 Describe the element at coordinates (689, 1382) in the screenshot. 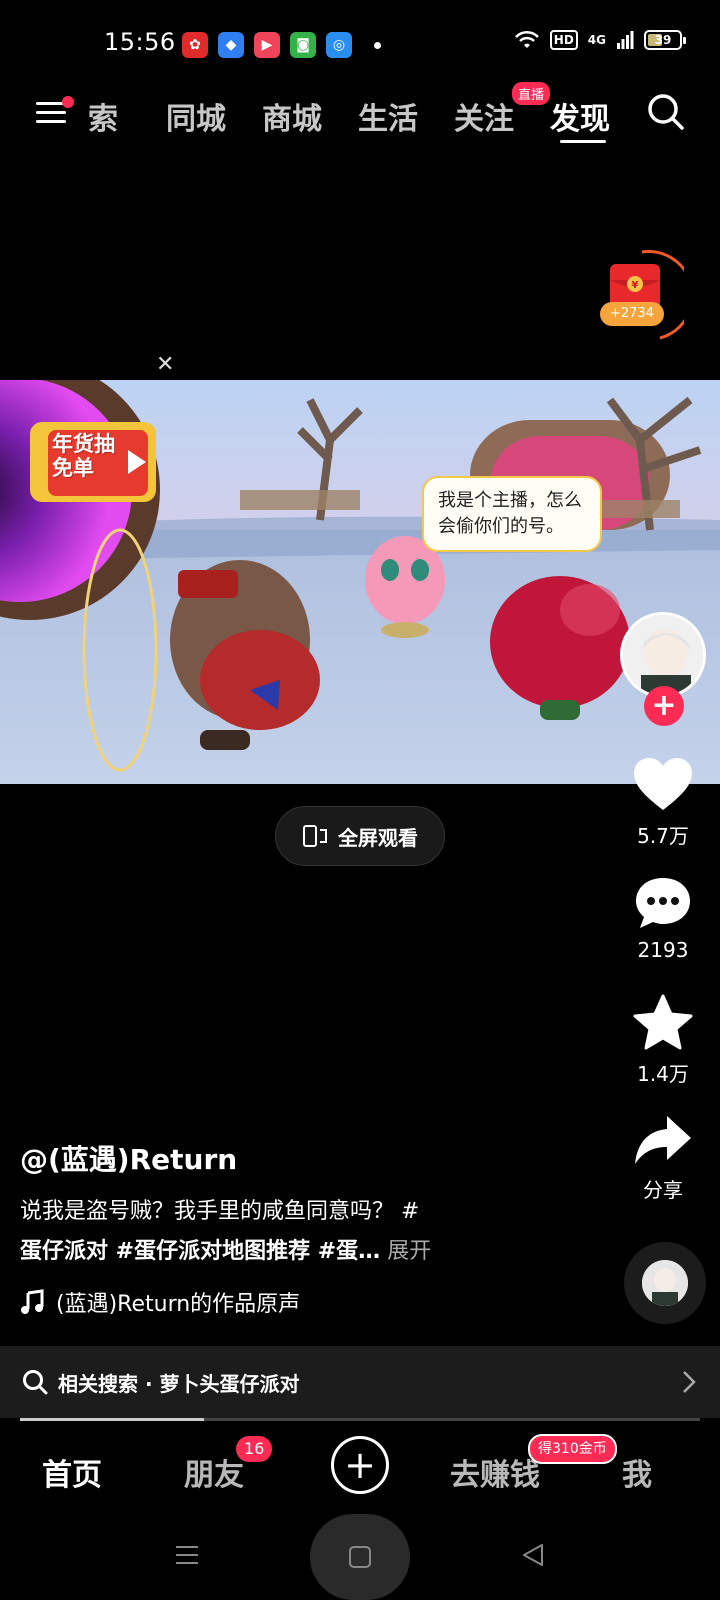

I see `chevron-right-icon` at that location.